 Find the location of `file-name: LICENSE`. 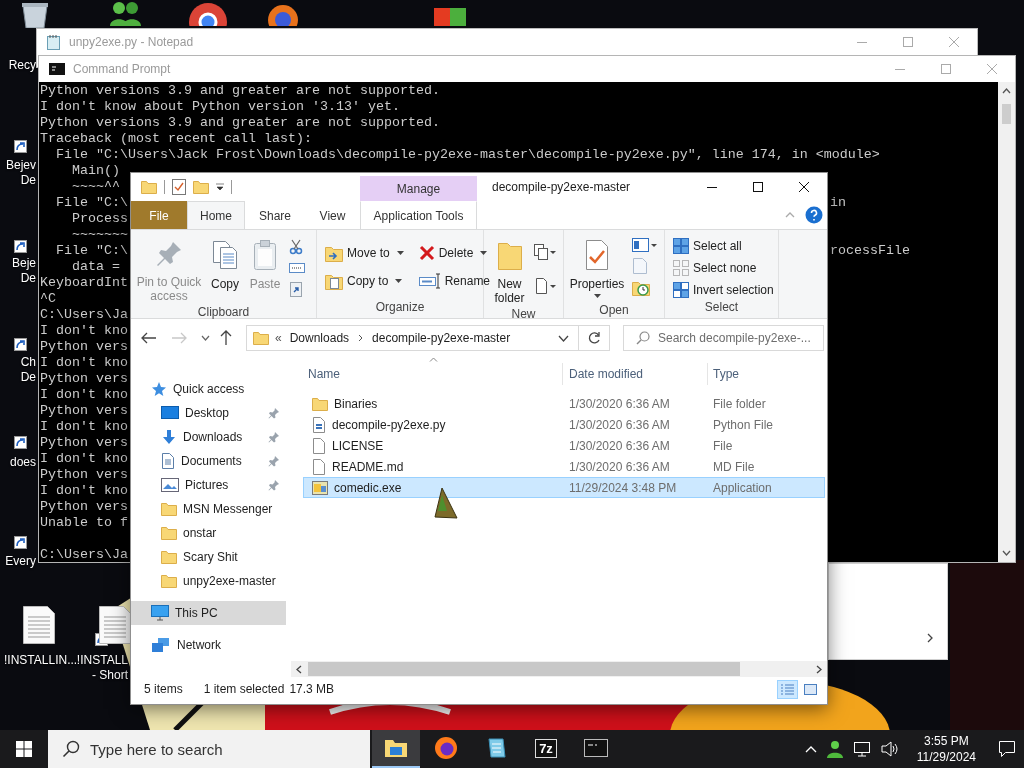

file-name: LICENSE is located at coordinates (358, 445).